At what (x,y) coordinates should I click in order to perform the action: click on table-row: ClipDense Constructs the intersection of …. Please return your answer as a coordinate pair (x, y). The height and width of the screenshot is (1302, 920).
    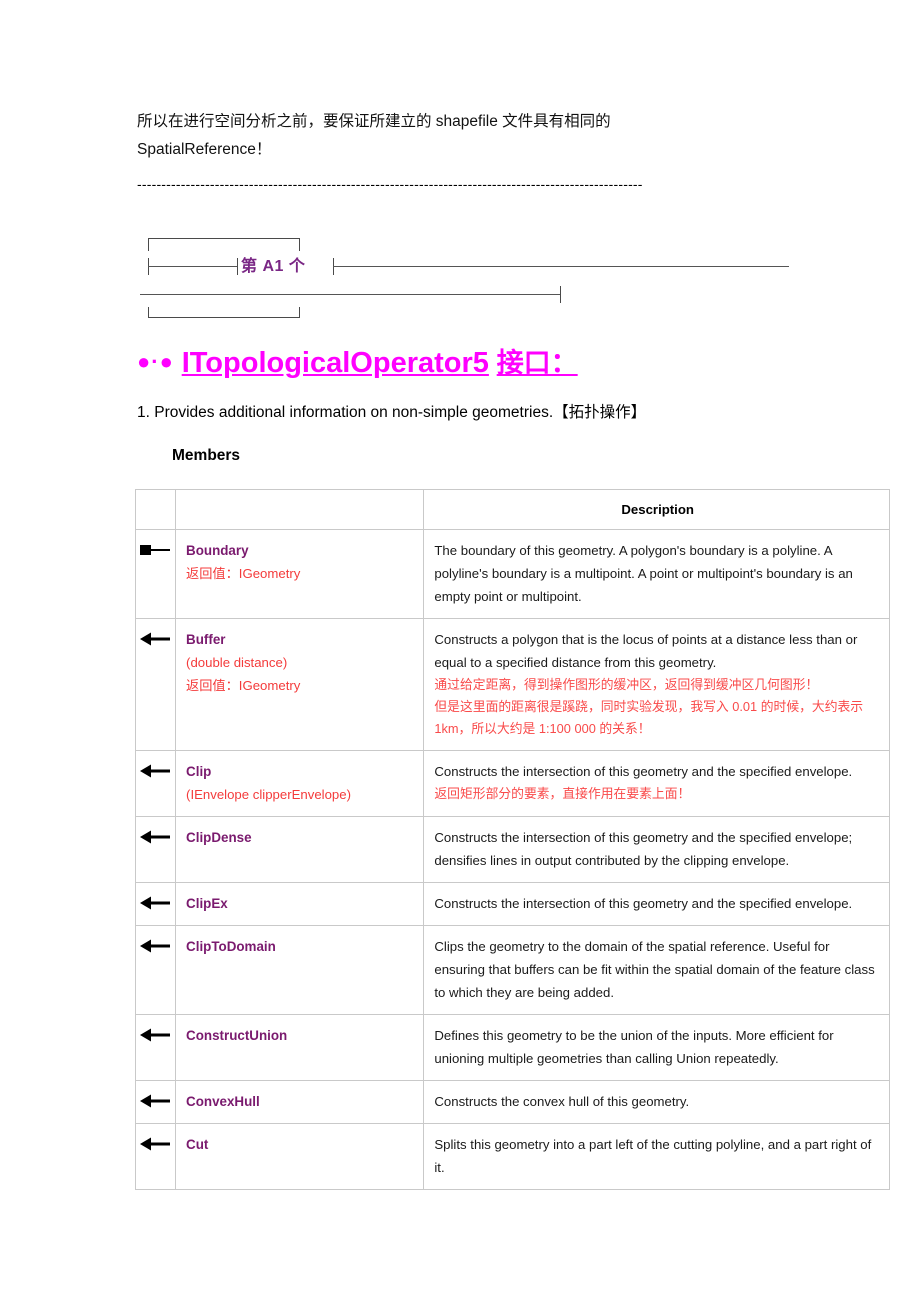
    Looking at the image, I should click on (512, 849).